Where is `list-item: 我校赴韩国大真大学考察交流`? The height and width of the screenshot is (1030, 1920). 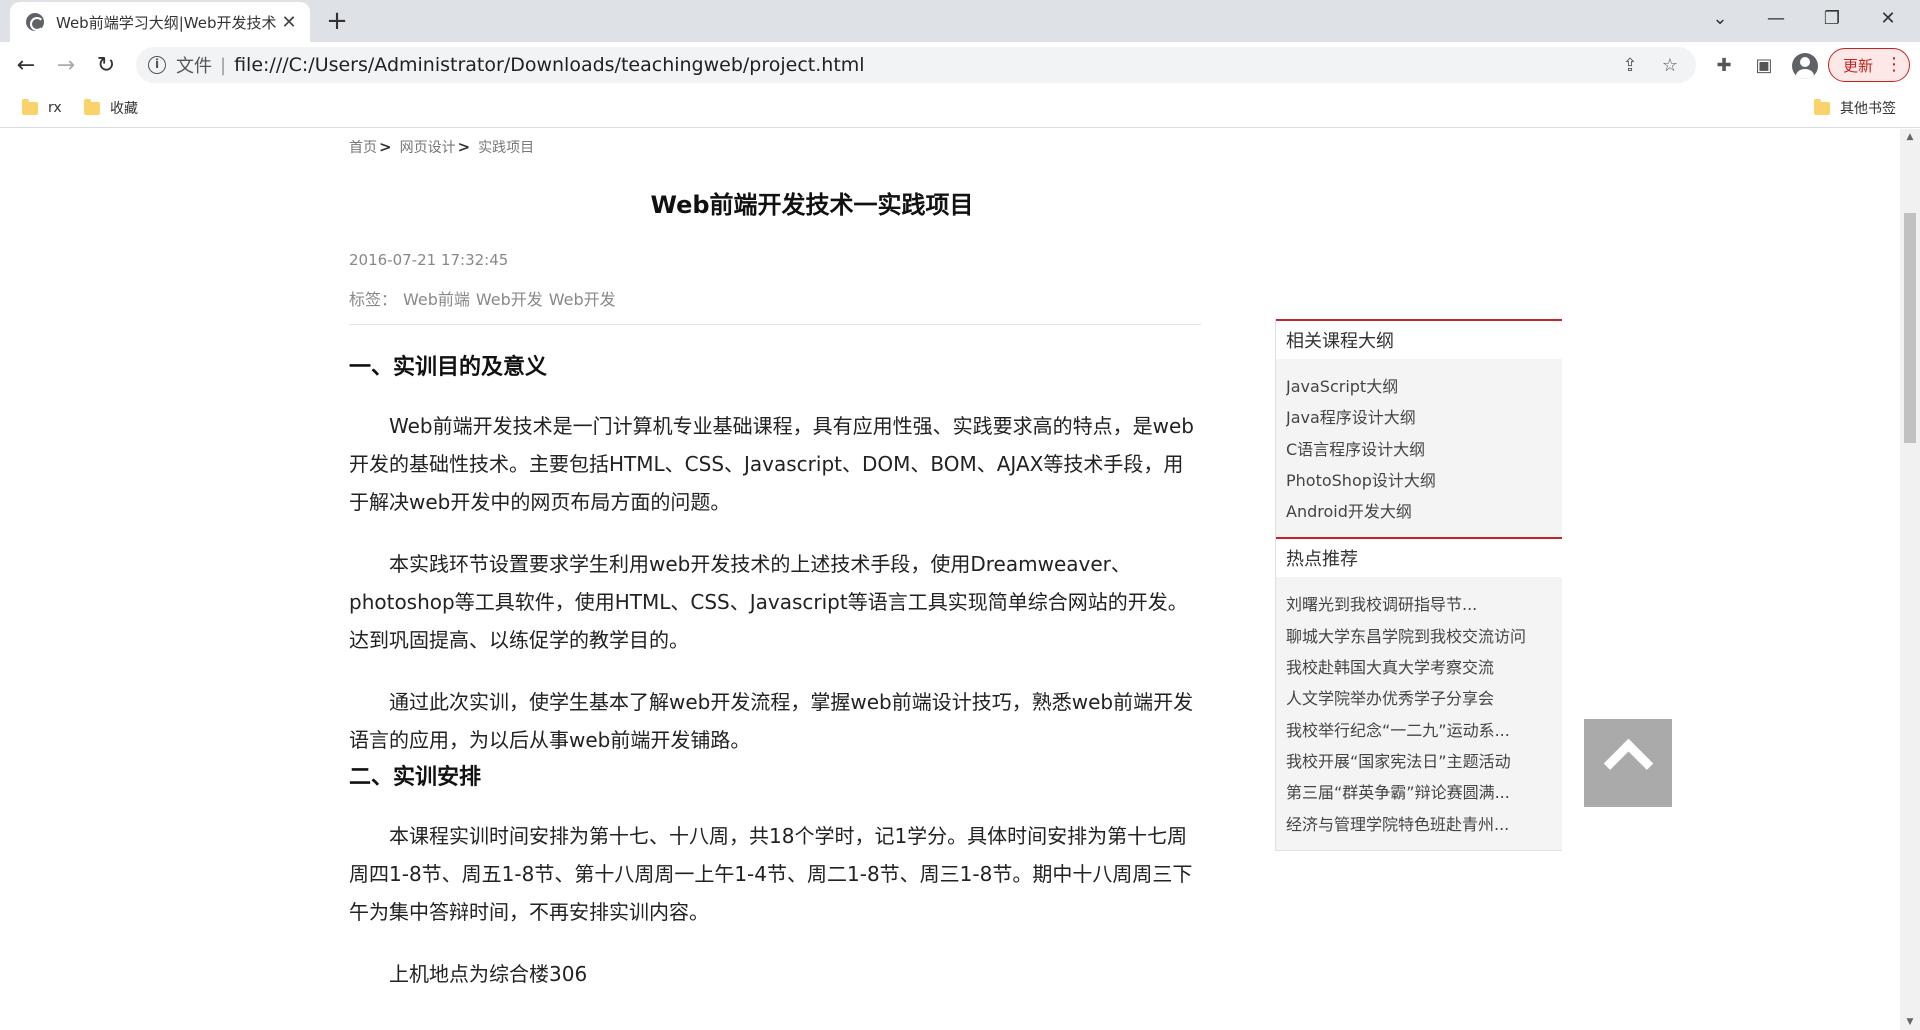 list-item: 我校赴韩国大真大学考察交流 is located at coordinates (1419, 667).